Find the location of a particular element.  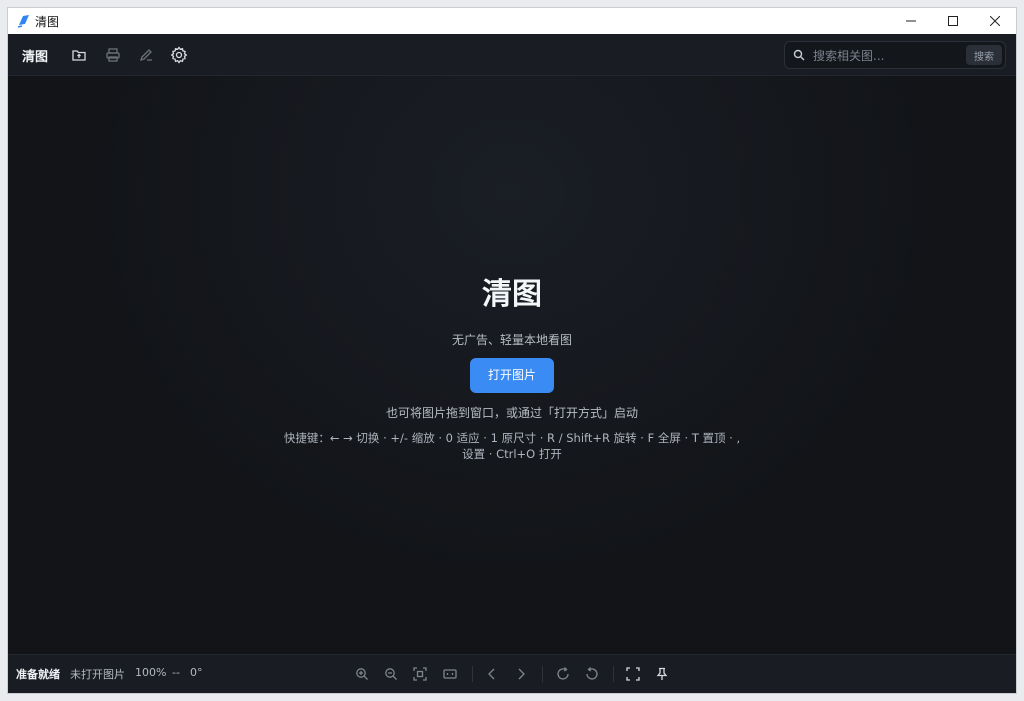

actual-size-icon is located at coordinates (450, 674).